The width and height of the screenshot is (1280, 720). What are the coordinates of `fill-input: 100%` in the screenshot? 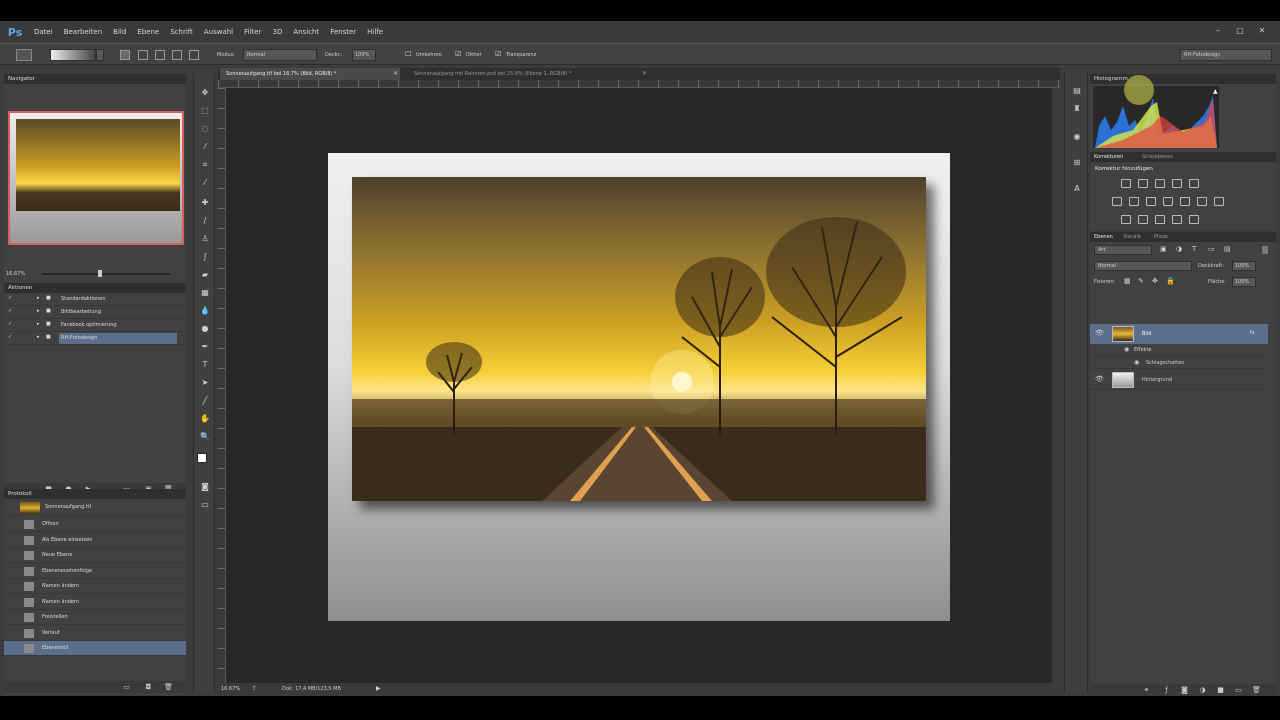 It's located at (1244, 282).